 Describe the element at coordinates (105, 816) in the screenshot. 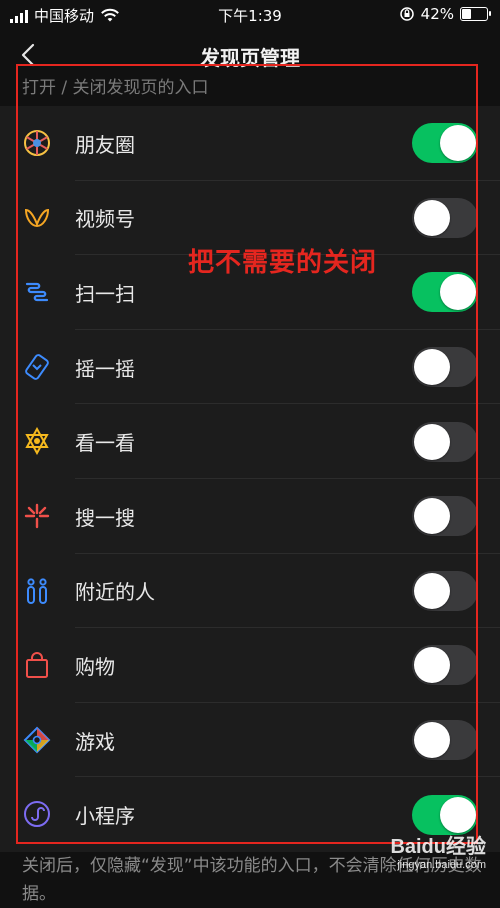

I see `item-label: 小程序` at that location.